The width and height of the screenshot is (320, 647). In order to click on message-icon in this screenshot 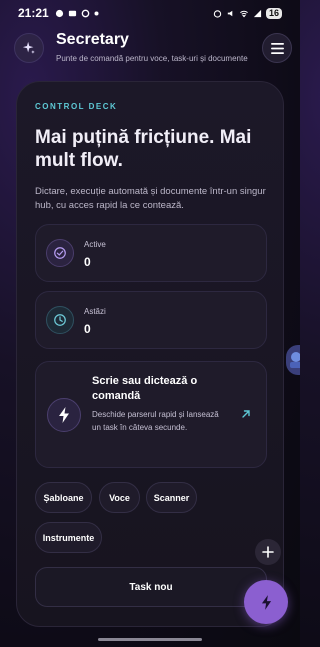, I will do `click(72, 13)`.